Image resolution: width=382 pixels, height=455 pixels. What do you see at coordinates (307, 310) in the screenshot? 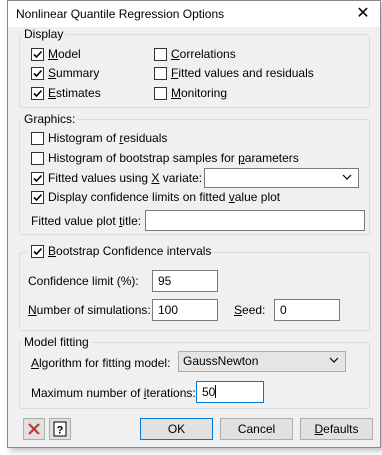
I see `seed-input: 0` at bounding box center [307, 310].